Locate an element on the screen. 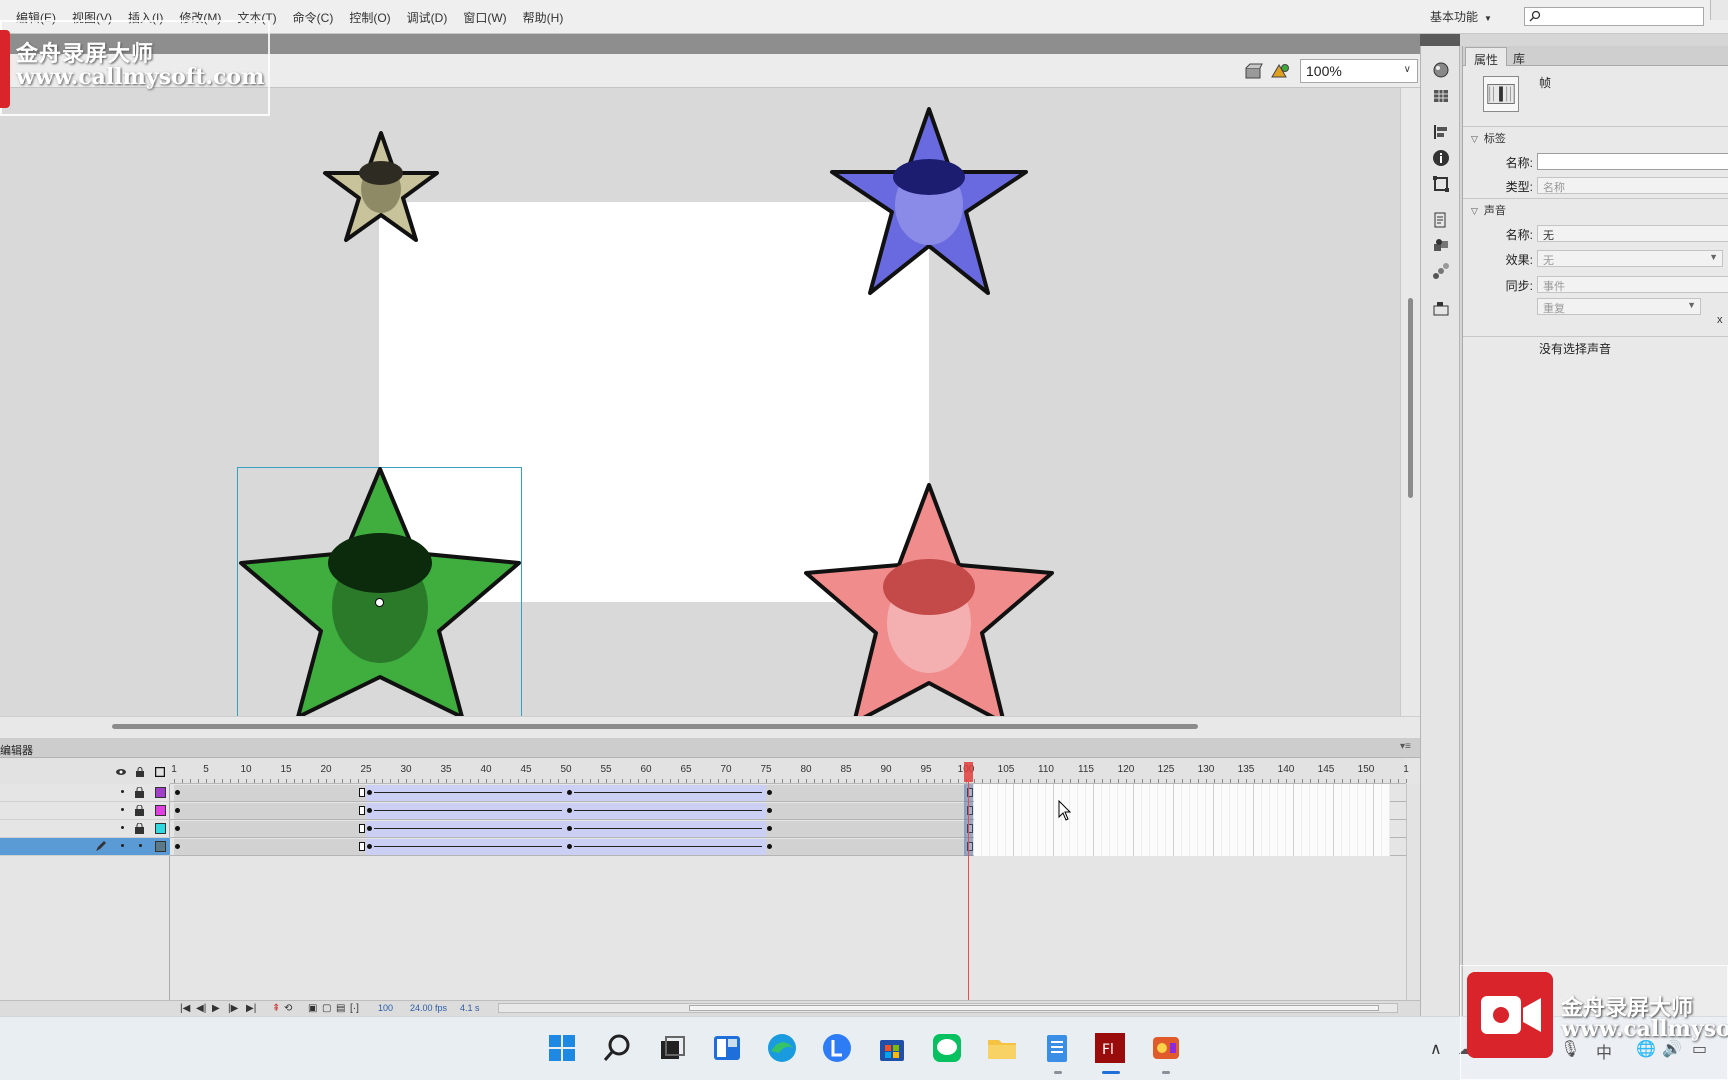  star-photo-green is located at coordinates (380, 591).